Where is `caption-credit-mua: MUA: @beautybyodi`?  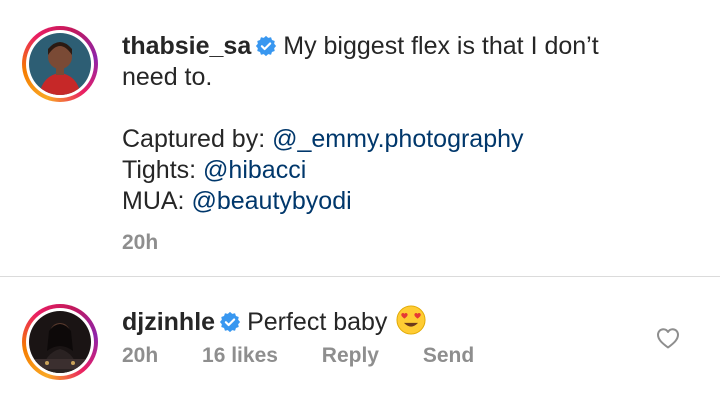 caption-credit-mua: MUA: @beautybyodi is located at coordinates (237, 201).